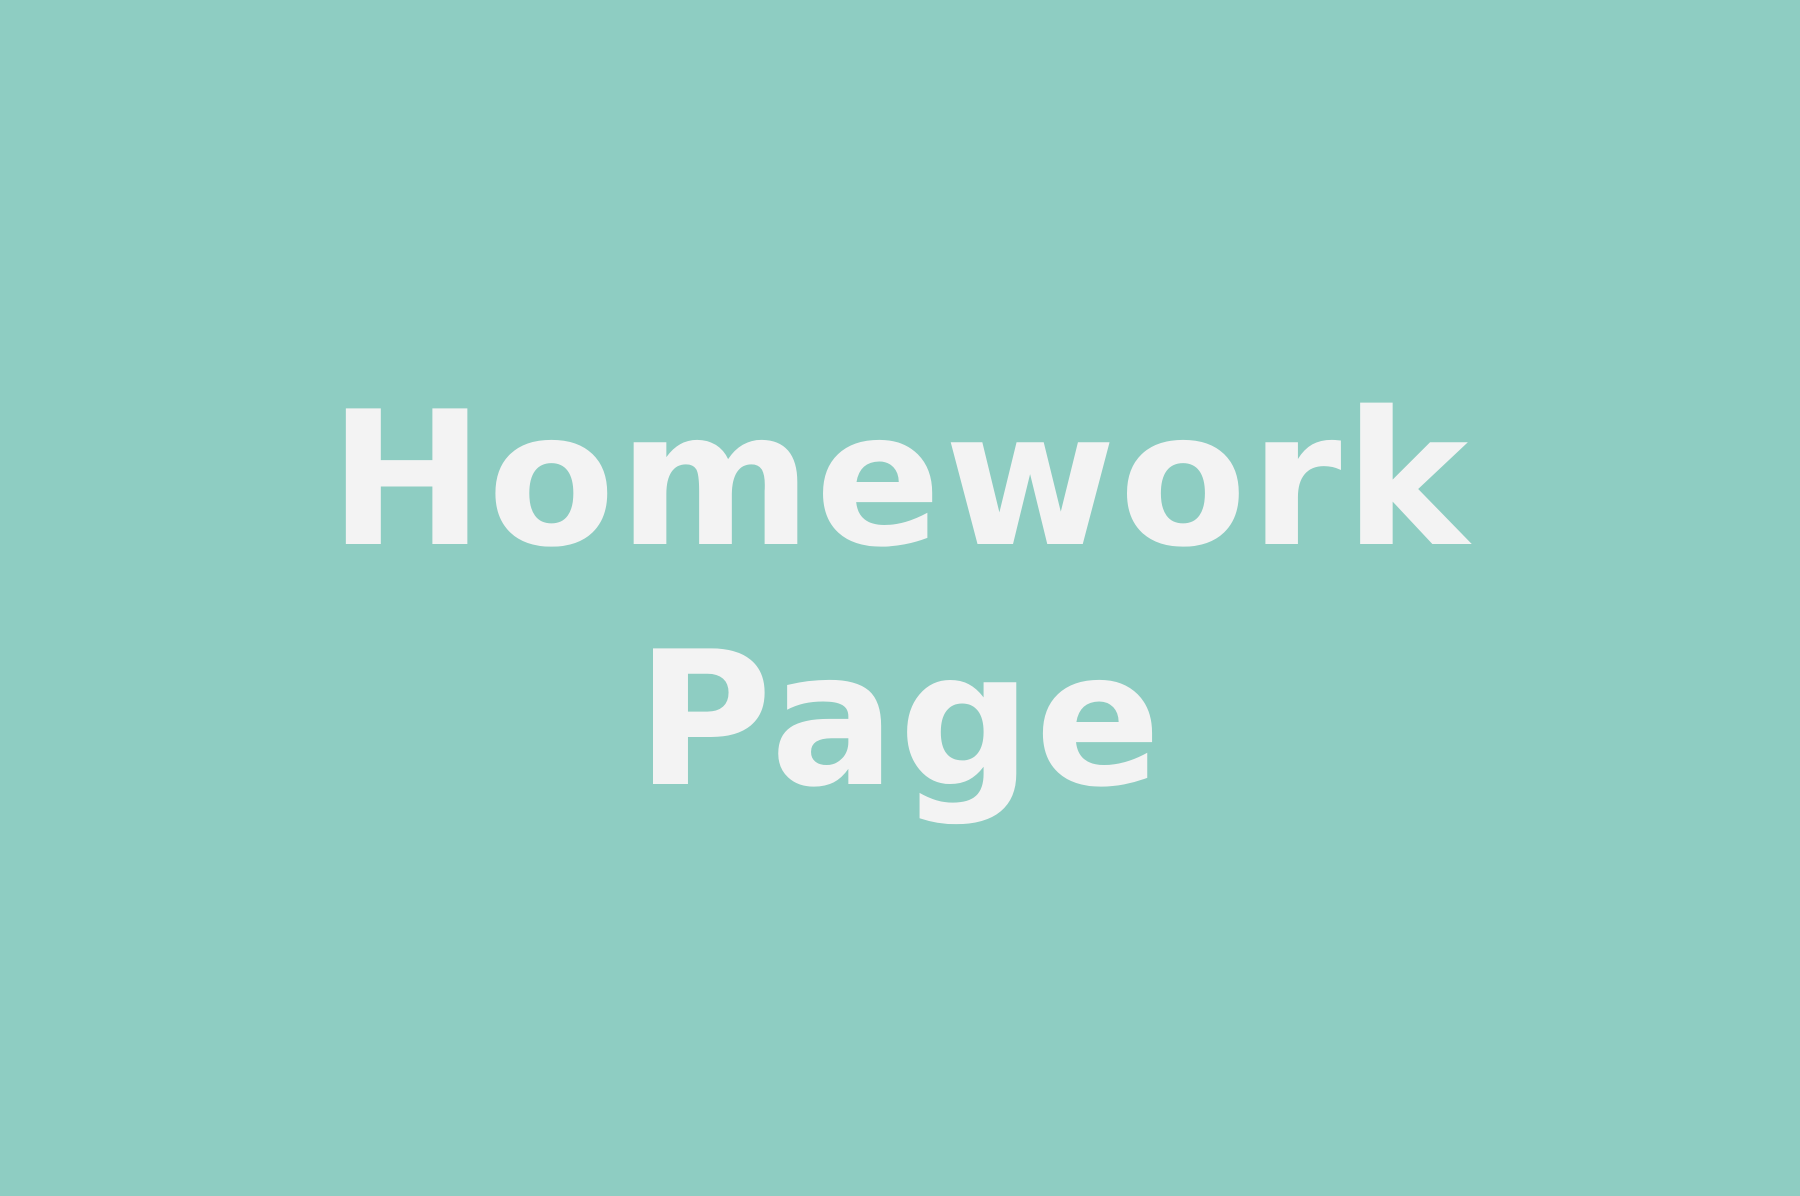 The image size is (1800, 1196). What do you see at coordinates (900, 479) in the screenshot?
I see `title-line-homework: Homework` at bounding box center [900, 479].